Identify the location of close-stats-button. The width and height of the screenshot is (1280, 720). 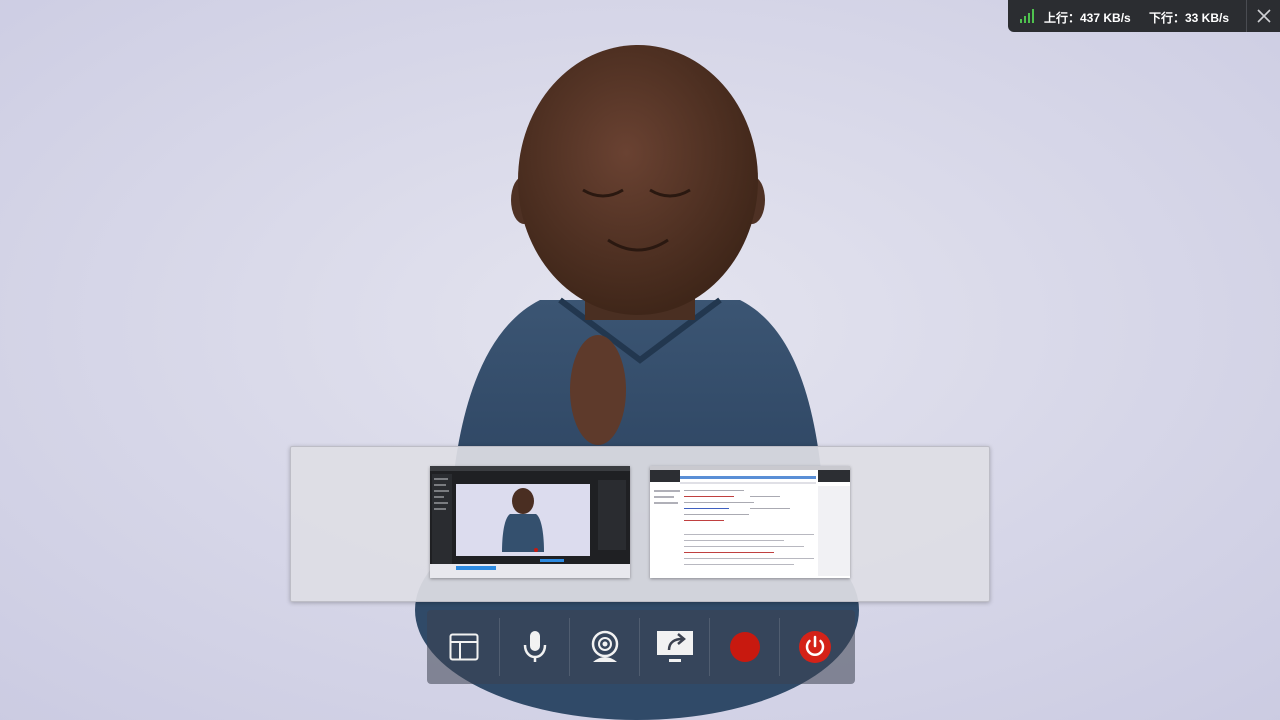
(1263, 16).